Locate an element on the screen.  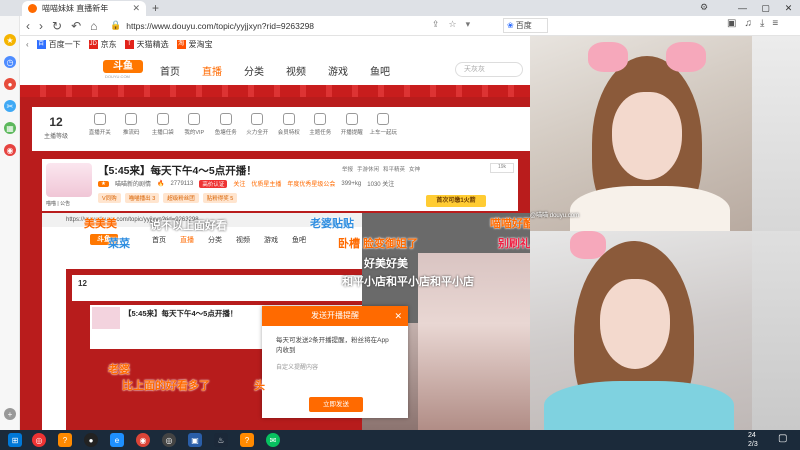
weibo-icon: ◉ is located at coordinates (10, 150).